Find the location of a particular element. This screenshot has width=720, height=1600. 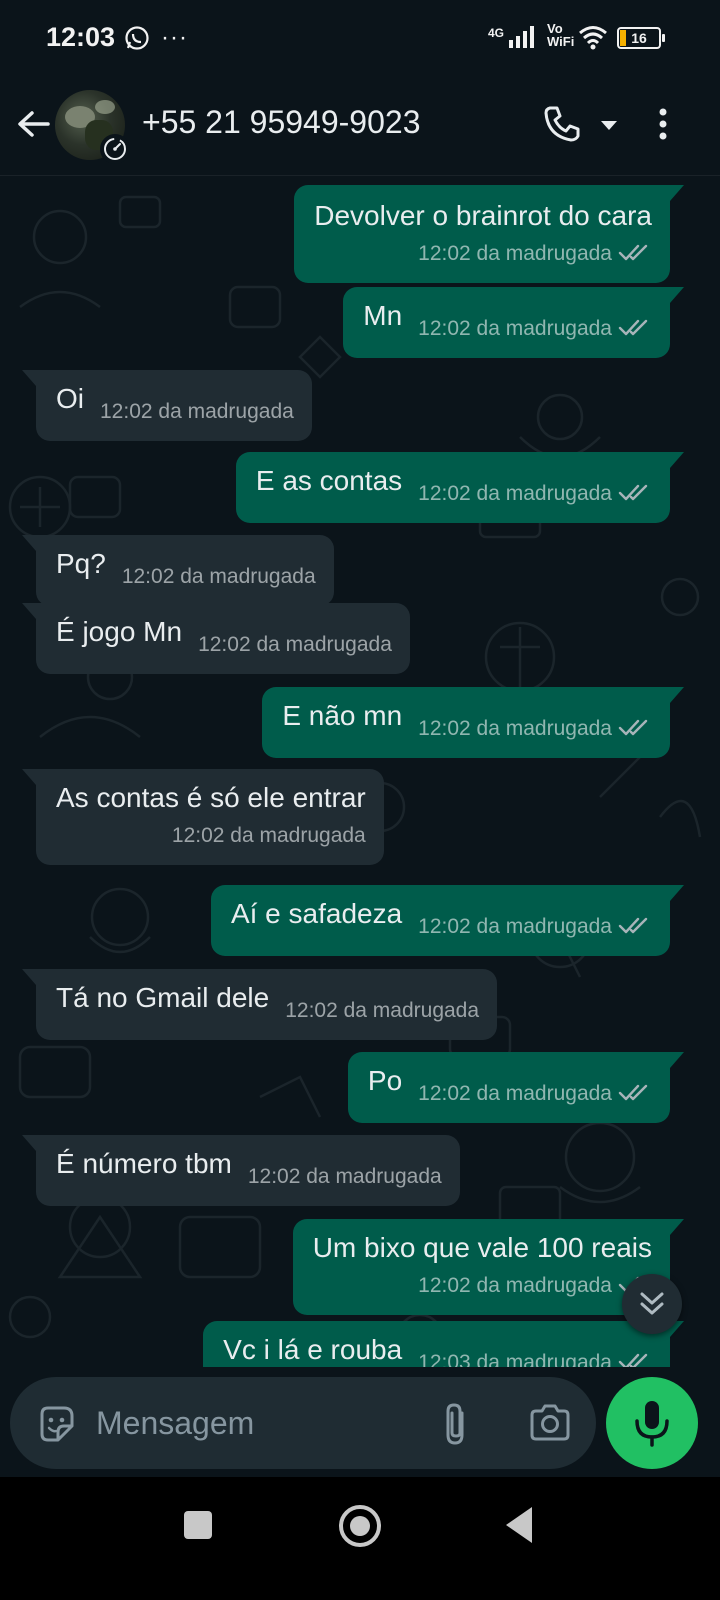

message-text: É número tbm is located at coordinates (144, 1163).